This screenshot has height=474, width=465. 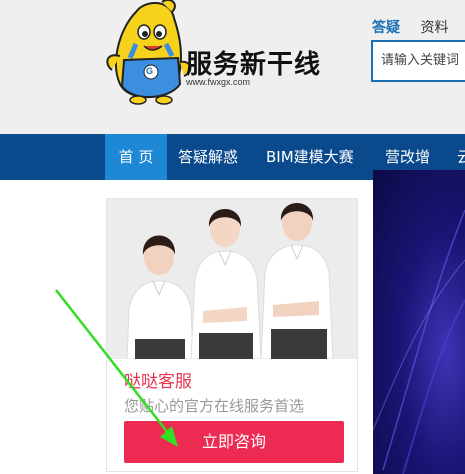 What do you see at coordinates (208, 157) in the screenshot?
I see `nav-item-qa: 答疑解惑` at bounding box center [208, 157].